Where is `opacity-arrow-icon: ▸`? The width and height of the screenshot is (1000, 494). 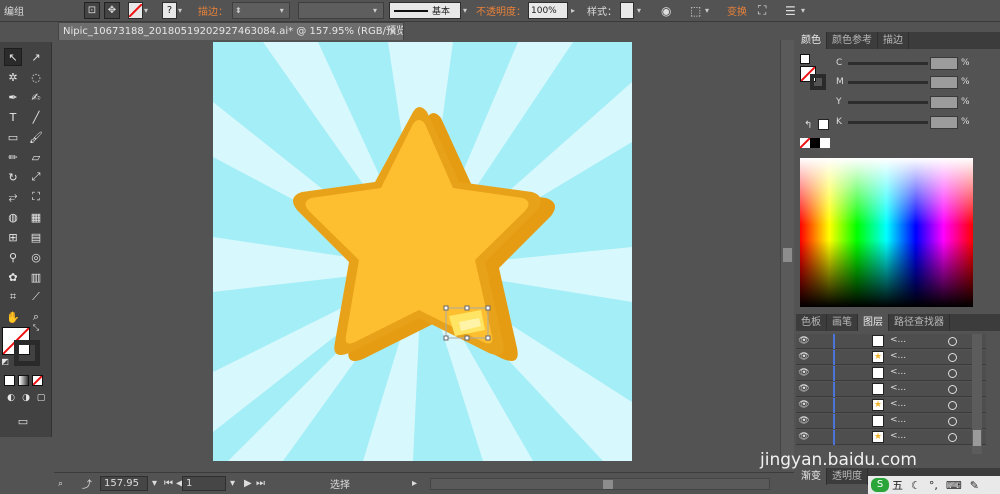
opacity-arrow-icon: ▸ is located at coordinates (573, 10).